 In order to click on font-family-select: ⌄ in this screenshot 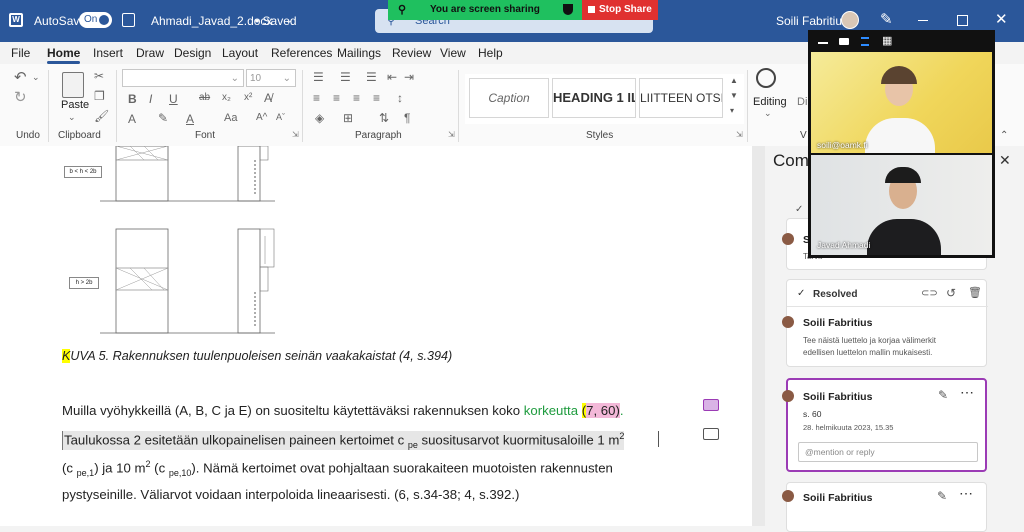, I will do `click(183, 78)`.